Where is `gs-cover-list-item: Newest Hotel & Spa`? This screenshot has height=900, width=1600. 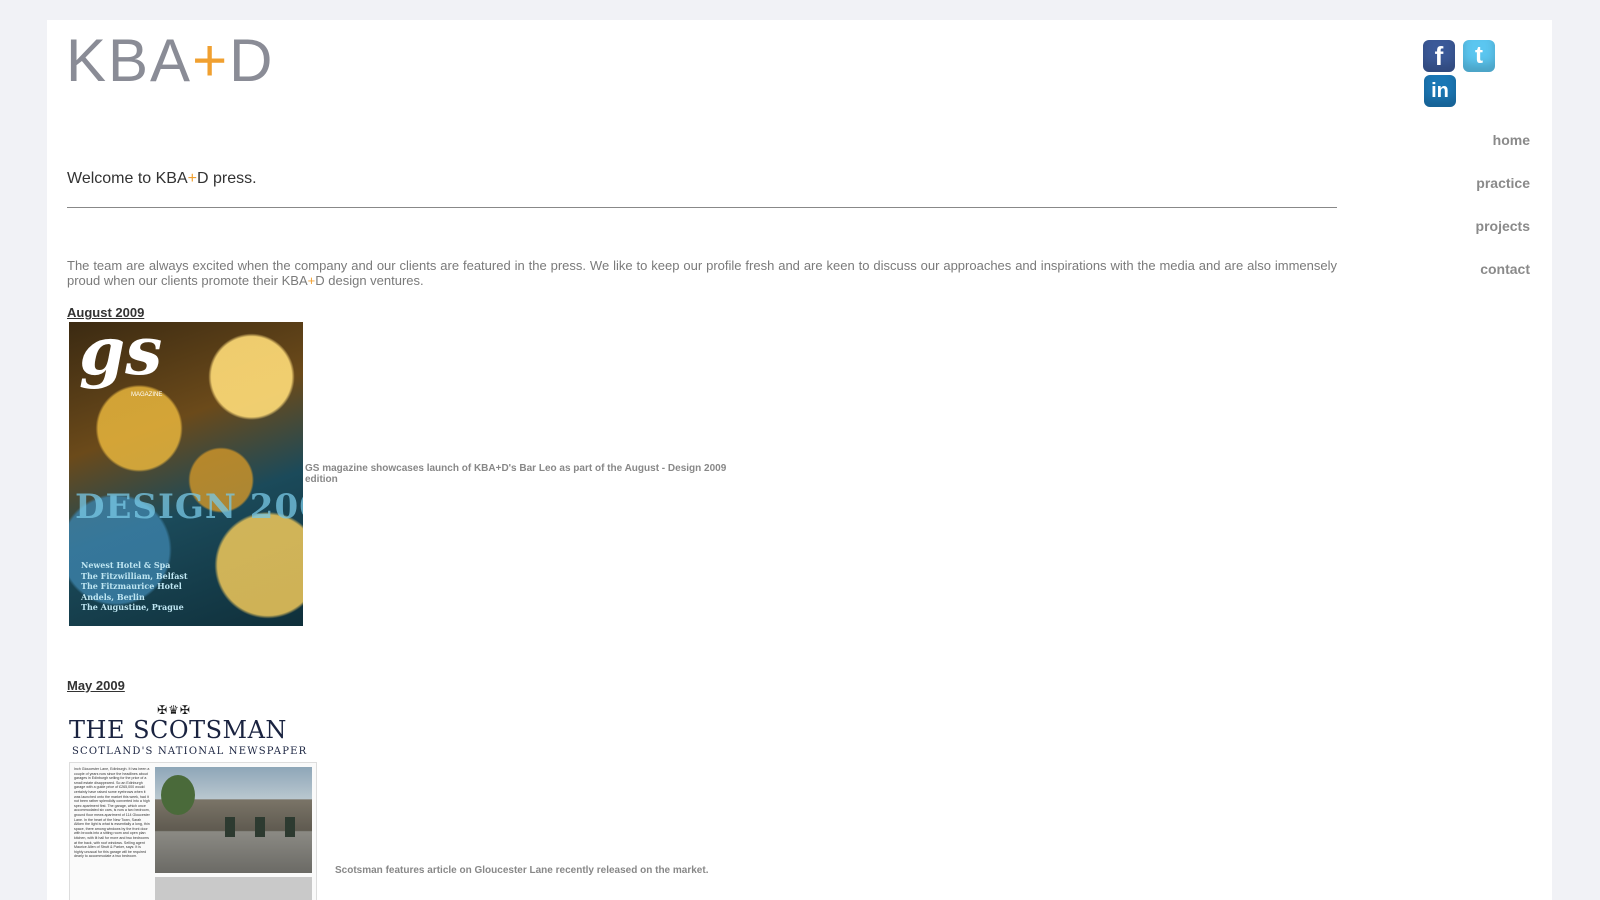 gs-cover-list-item: Newest Hotel & Spa is located at coordinates (126, 565).